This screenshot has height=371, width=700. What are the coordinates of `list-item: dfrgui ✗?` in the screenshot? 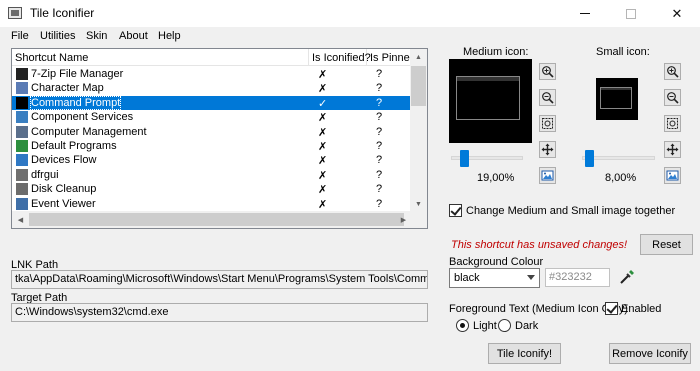 It's located at (212, 175).